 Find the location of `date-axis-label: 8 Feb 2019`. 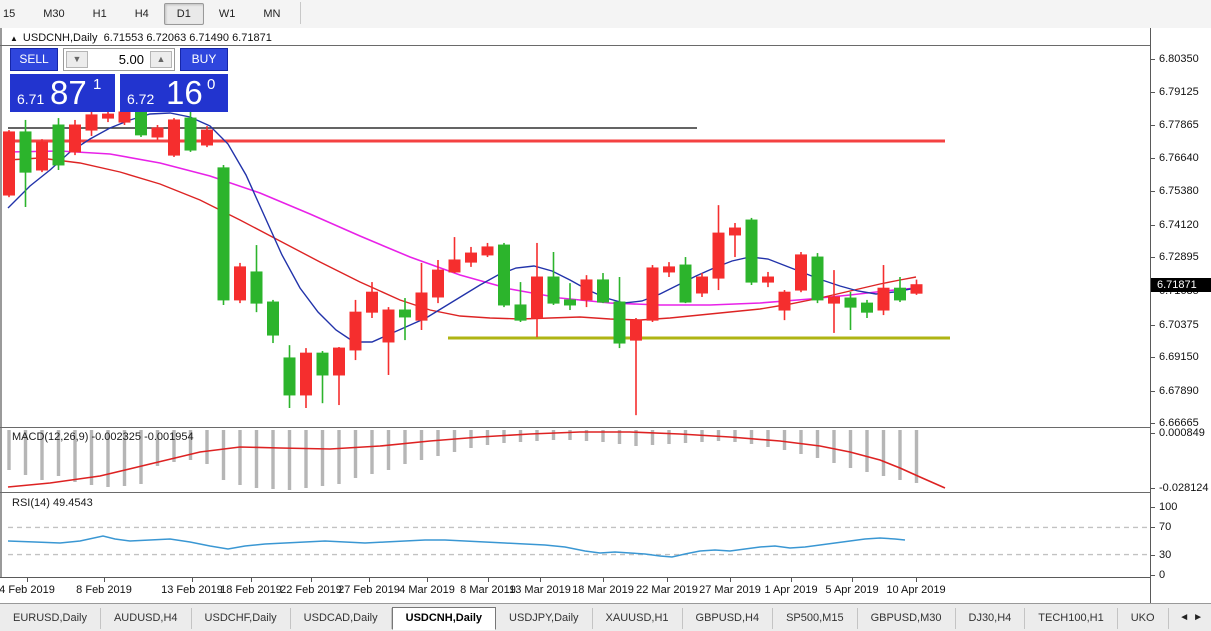

date-axis-label: 8 Feb 2019 is located at coordinates (104, 590).